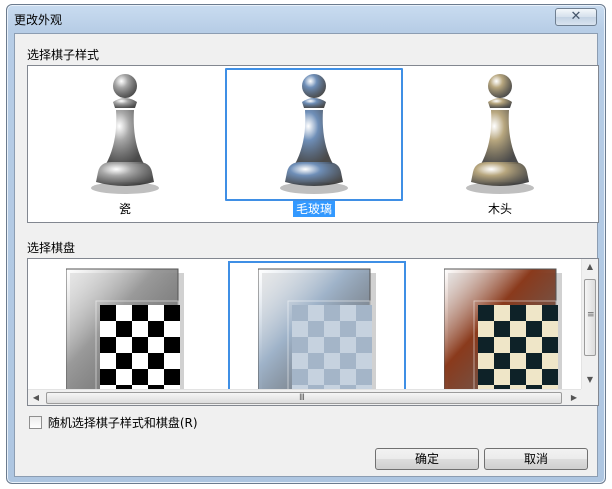 This screenshot has width=612, height=489. I want to click on piece-option-label: 瓷, so click(124, 209).